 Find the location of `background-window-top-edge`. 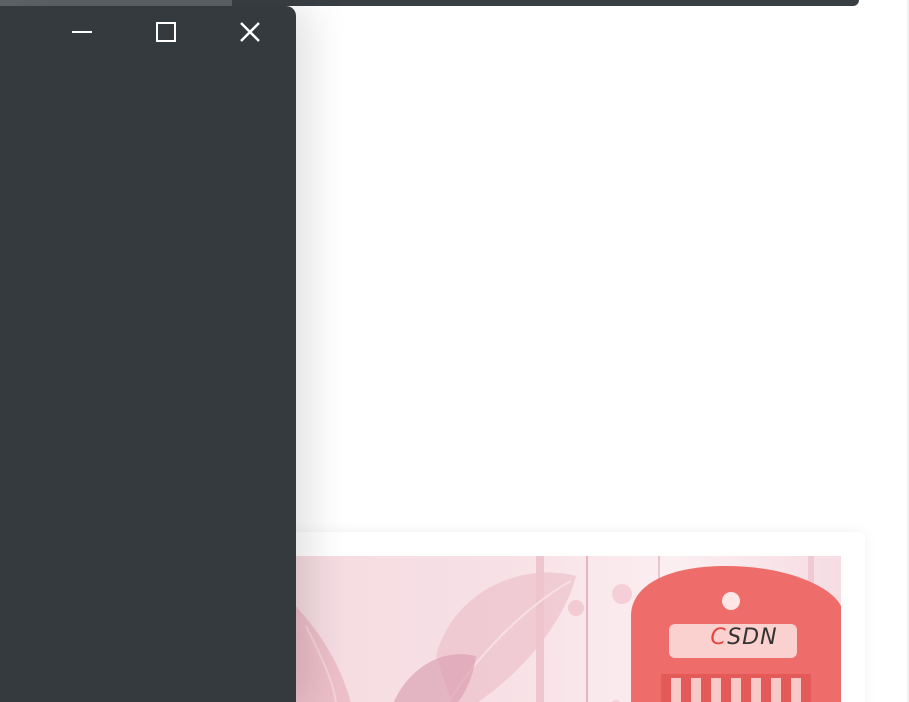

background-window-top-edge is located at coordinates (545, 3).